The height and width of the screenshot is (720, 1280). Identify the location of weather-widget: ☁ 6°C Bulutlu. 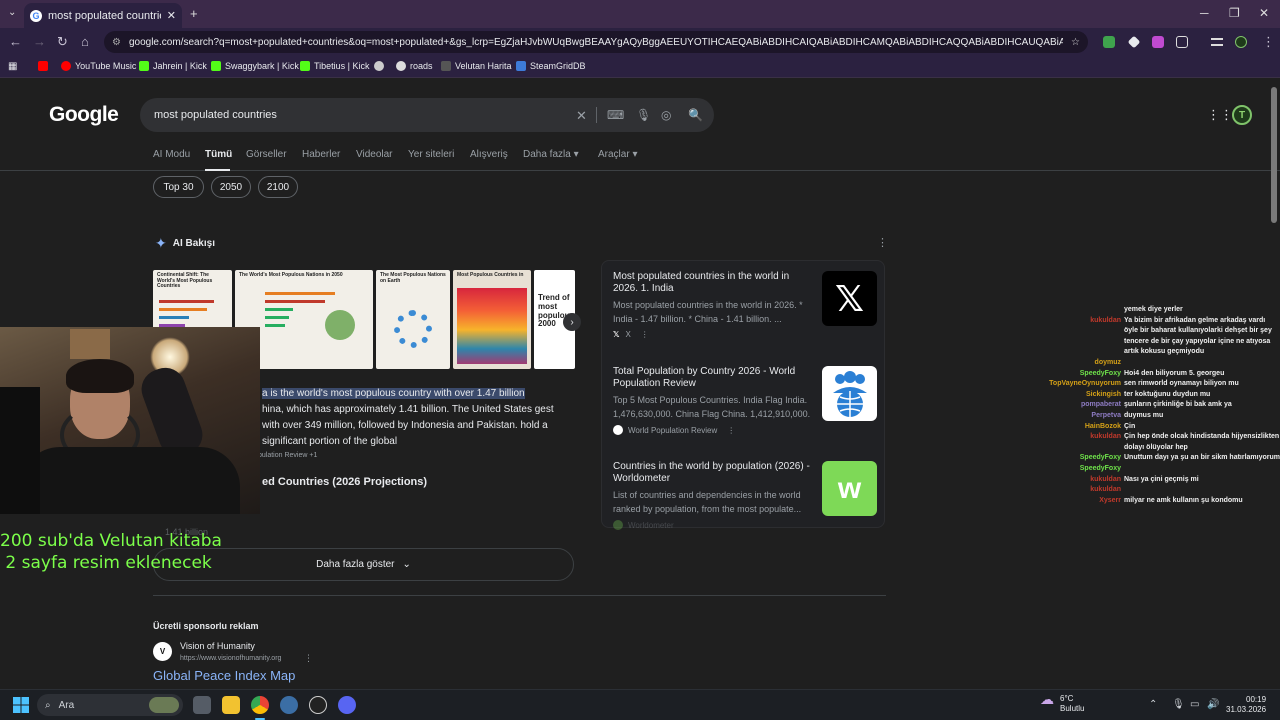
(1062, 703).